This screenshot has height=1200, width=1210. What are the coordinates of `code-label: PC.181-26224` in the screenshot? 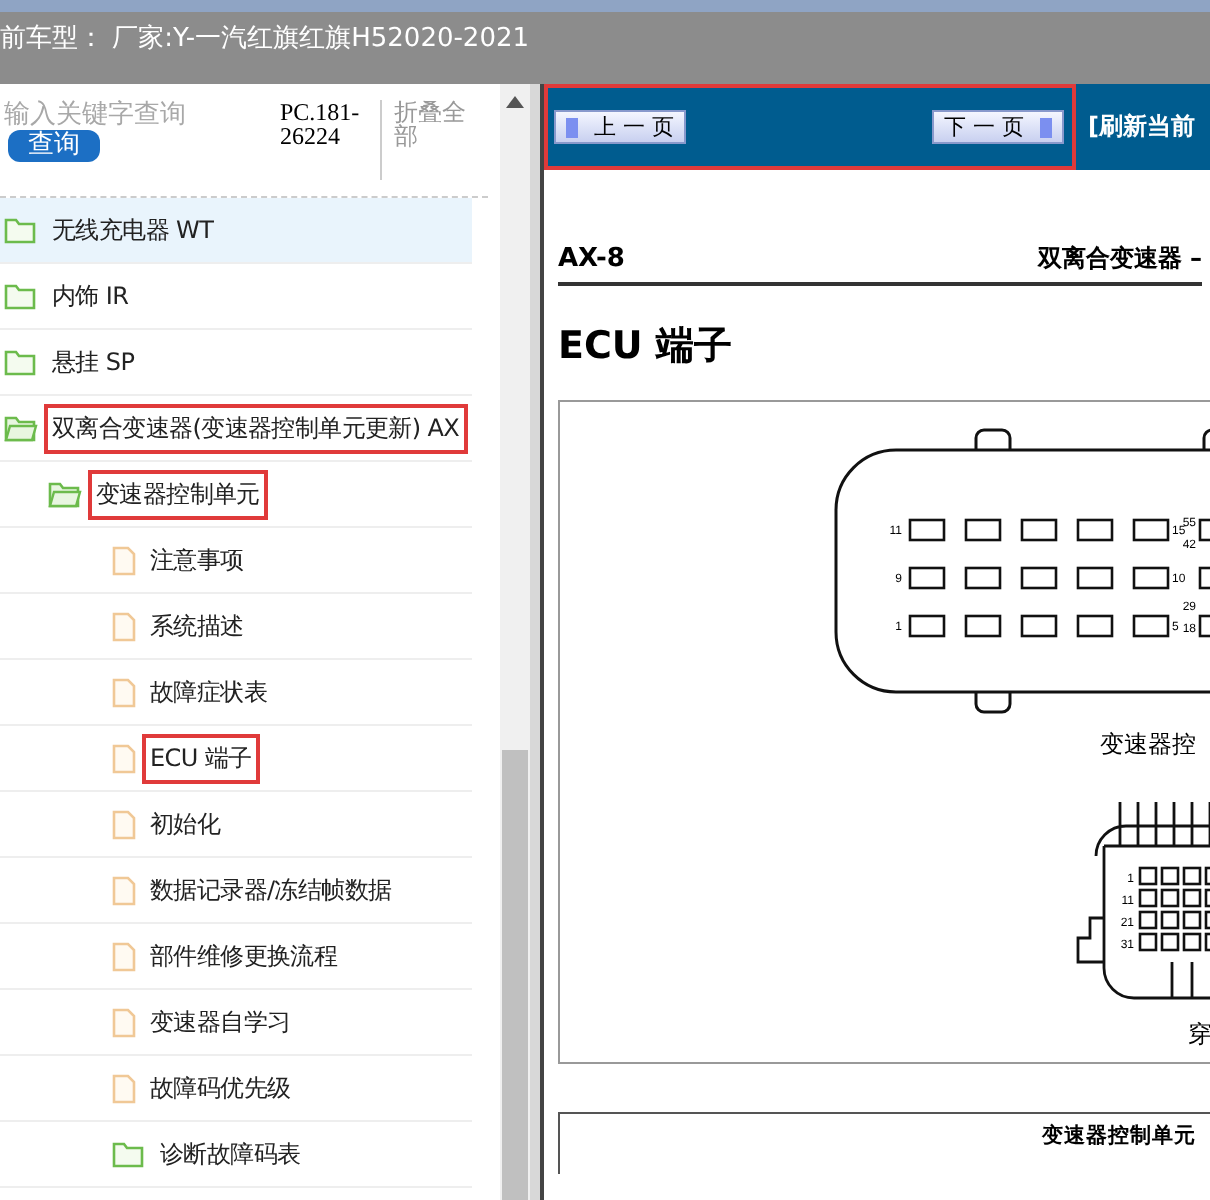 It's located at (331, 140).